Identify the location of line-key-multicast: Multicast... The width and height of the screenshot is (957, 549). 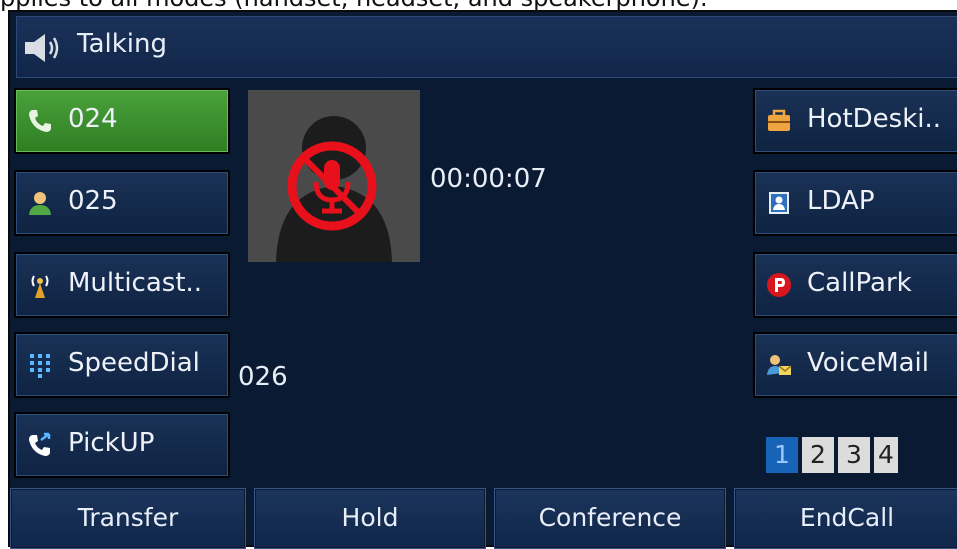
(122, 285).